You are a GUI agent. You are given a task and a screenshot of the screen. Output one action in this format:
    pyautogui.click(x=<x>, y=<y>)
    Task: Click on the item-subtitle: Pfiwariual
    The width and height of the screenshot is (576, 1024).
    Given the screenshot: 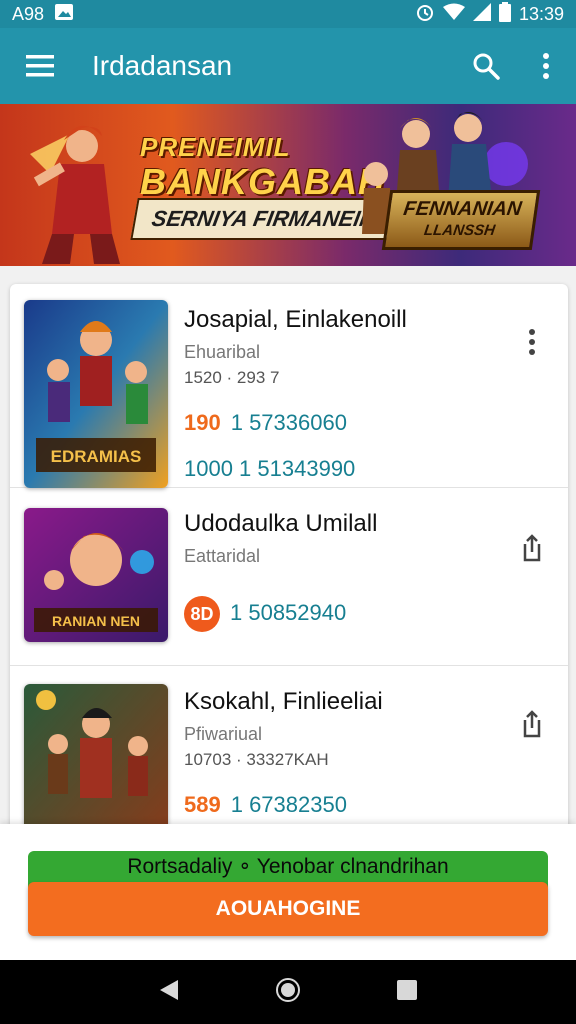 What is the action you would take?
    pyautogui.click(x=223, y=734)
    